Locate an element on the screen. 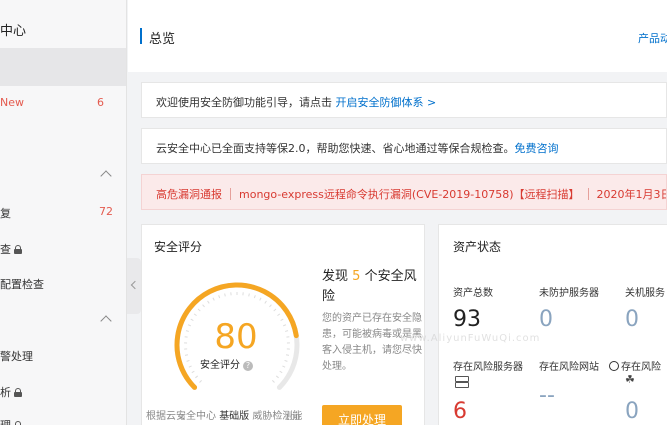 The height and width of the screenshot is (425, 667). guide-notice: 欢迎使用安全防御功能引导，请点击 开启安全防御体系 > is located at coordinates (404, 100).